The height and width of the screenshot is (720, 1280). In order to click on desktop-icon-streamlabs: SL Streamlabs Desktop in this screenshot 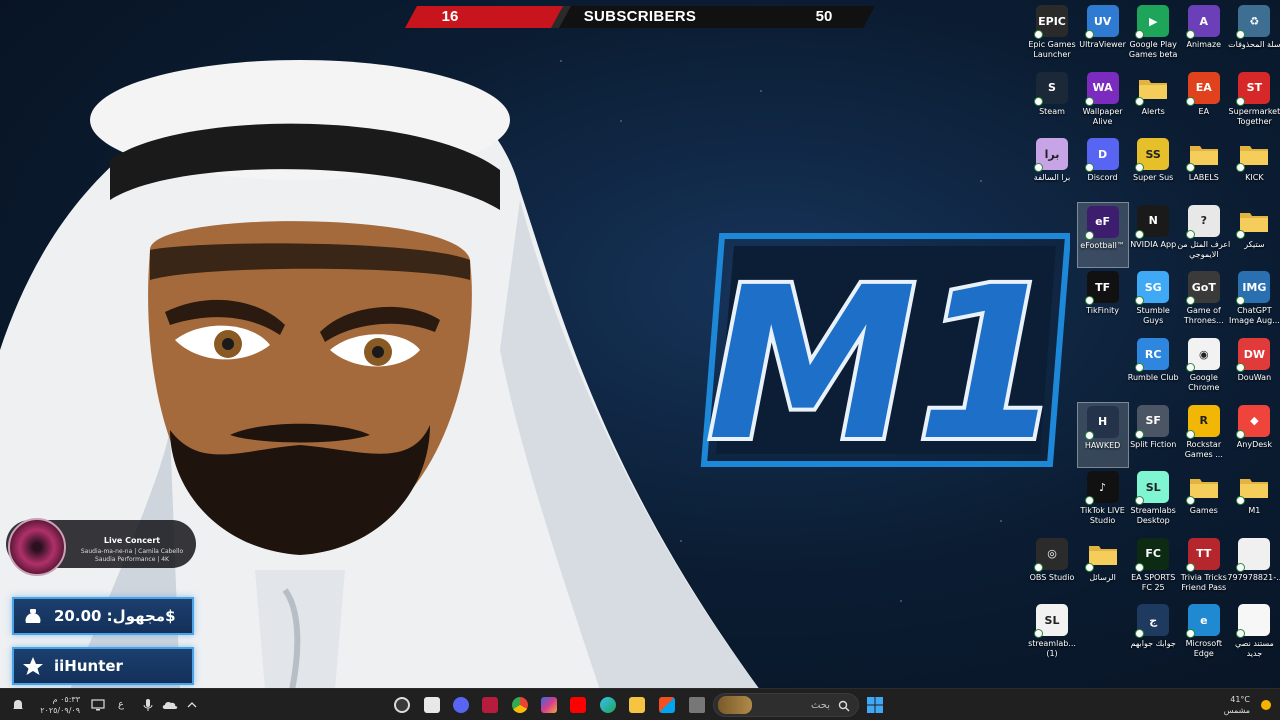, I will do `click(1153, 501)`.